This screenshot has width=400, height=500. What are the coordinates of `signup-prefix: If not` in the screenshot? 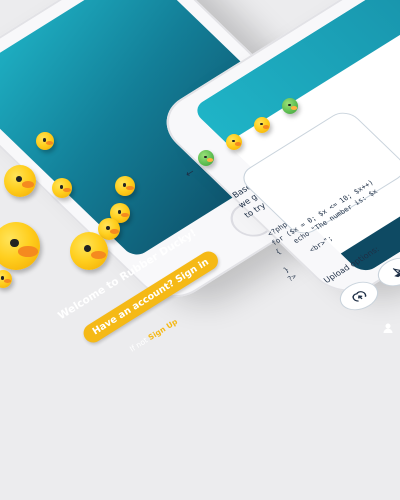 It's located at (139, 344).